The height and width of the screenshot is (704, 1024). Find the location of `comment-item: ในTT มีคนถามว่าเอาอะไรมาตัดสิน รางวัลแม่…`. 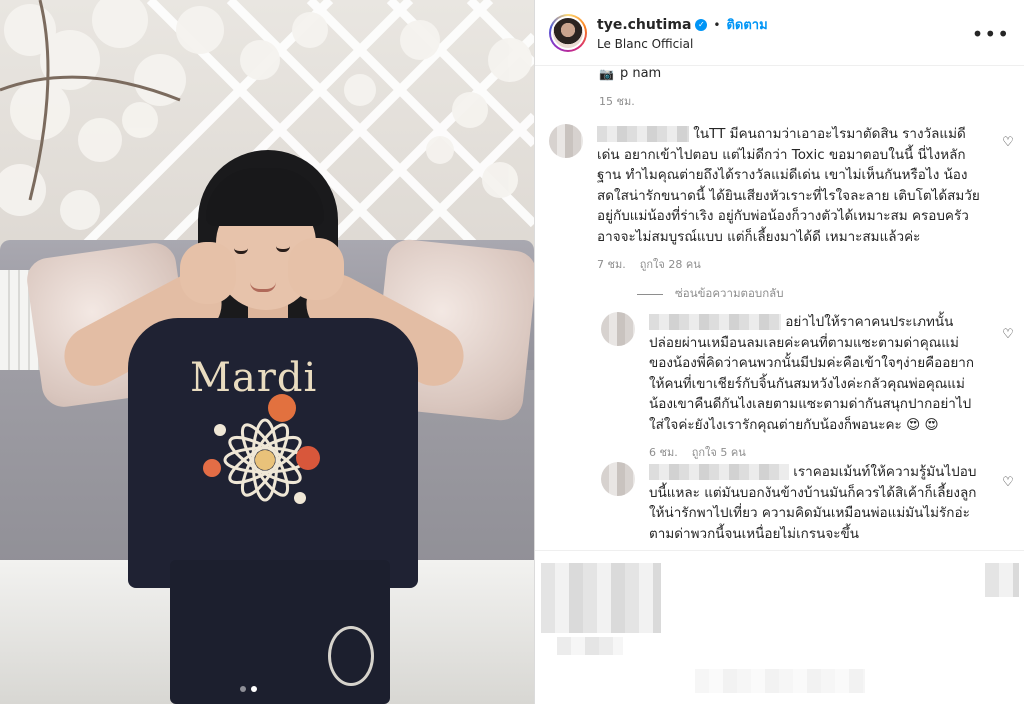

comment-item: ในTT มีคนถามว่าเอาอะไรมาตัดสิน รางวัลแม่… is located at coordinates (789, 198).